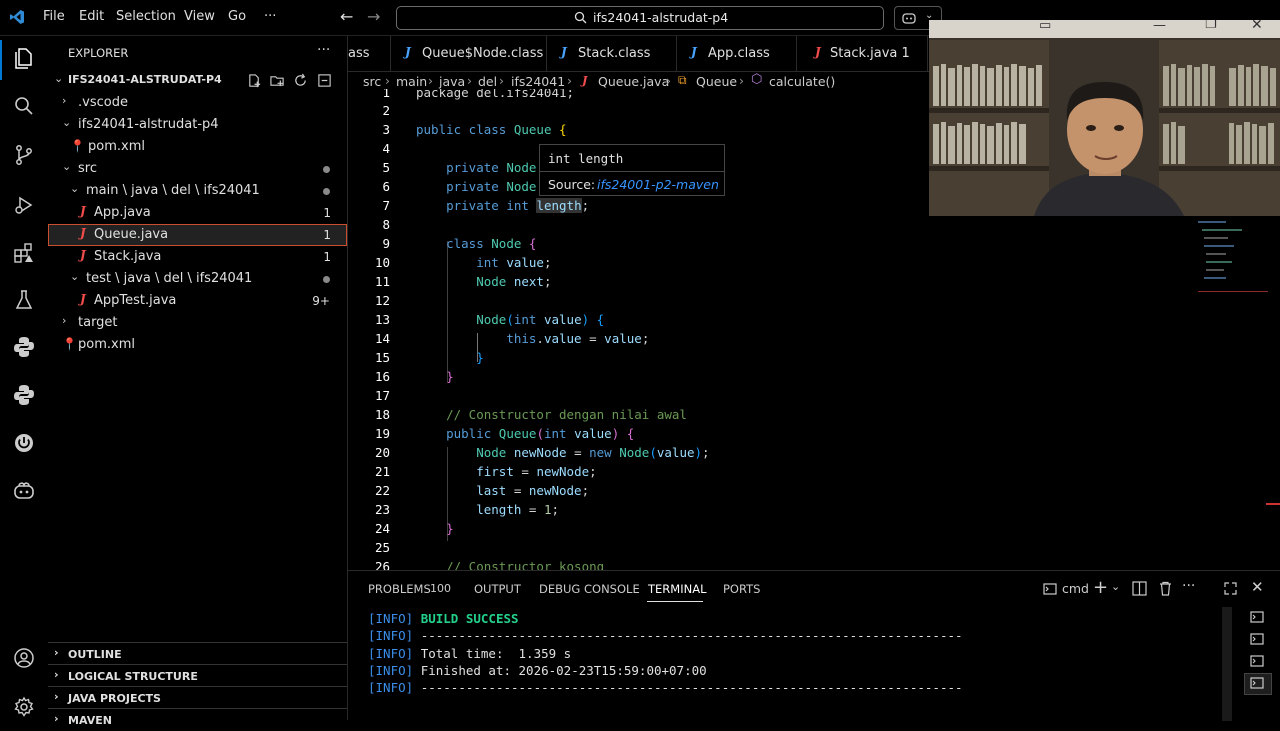 The height and width of the screenshot is (731, 1280). Describe the element at coordinates (411, 81) in the screenshot. I see `breadcrumb-main: main` at that location.